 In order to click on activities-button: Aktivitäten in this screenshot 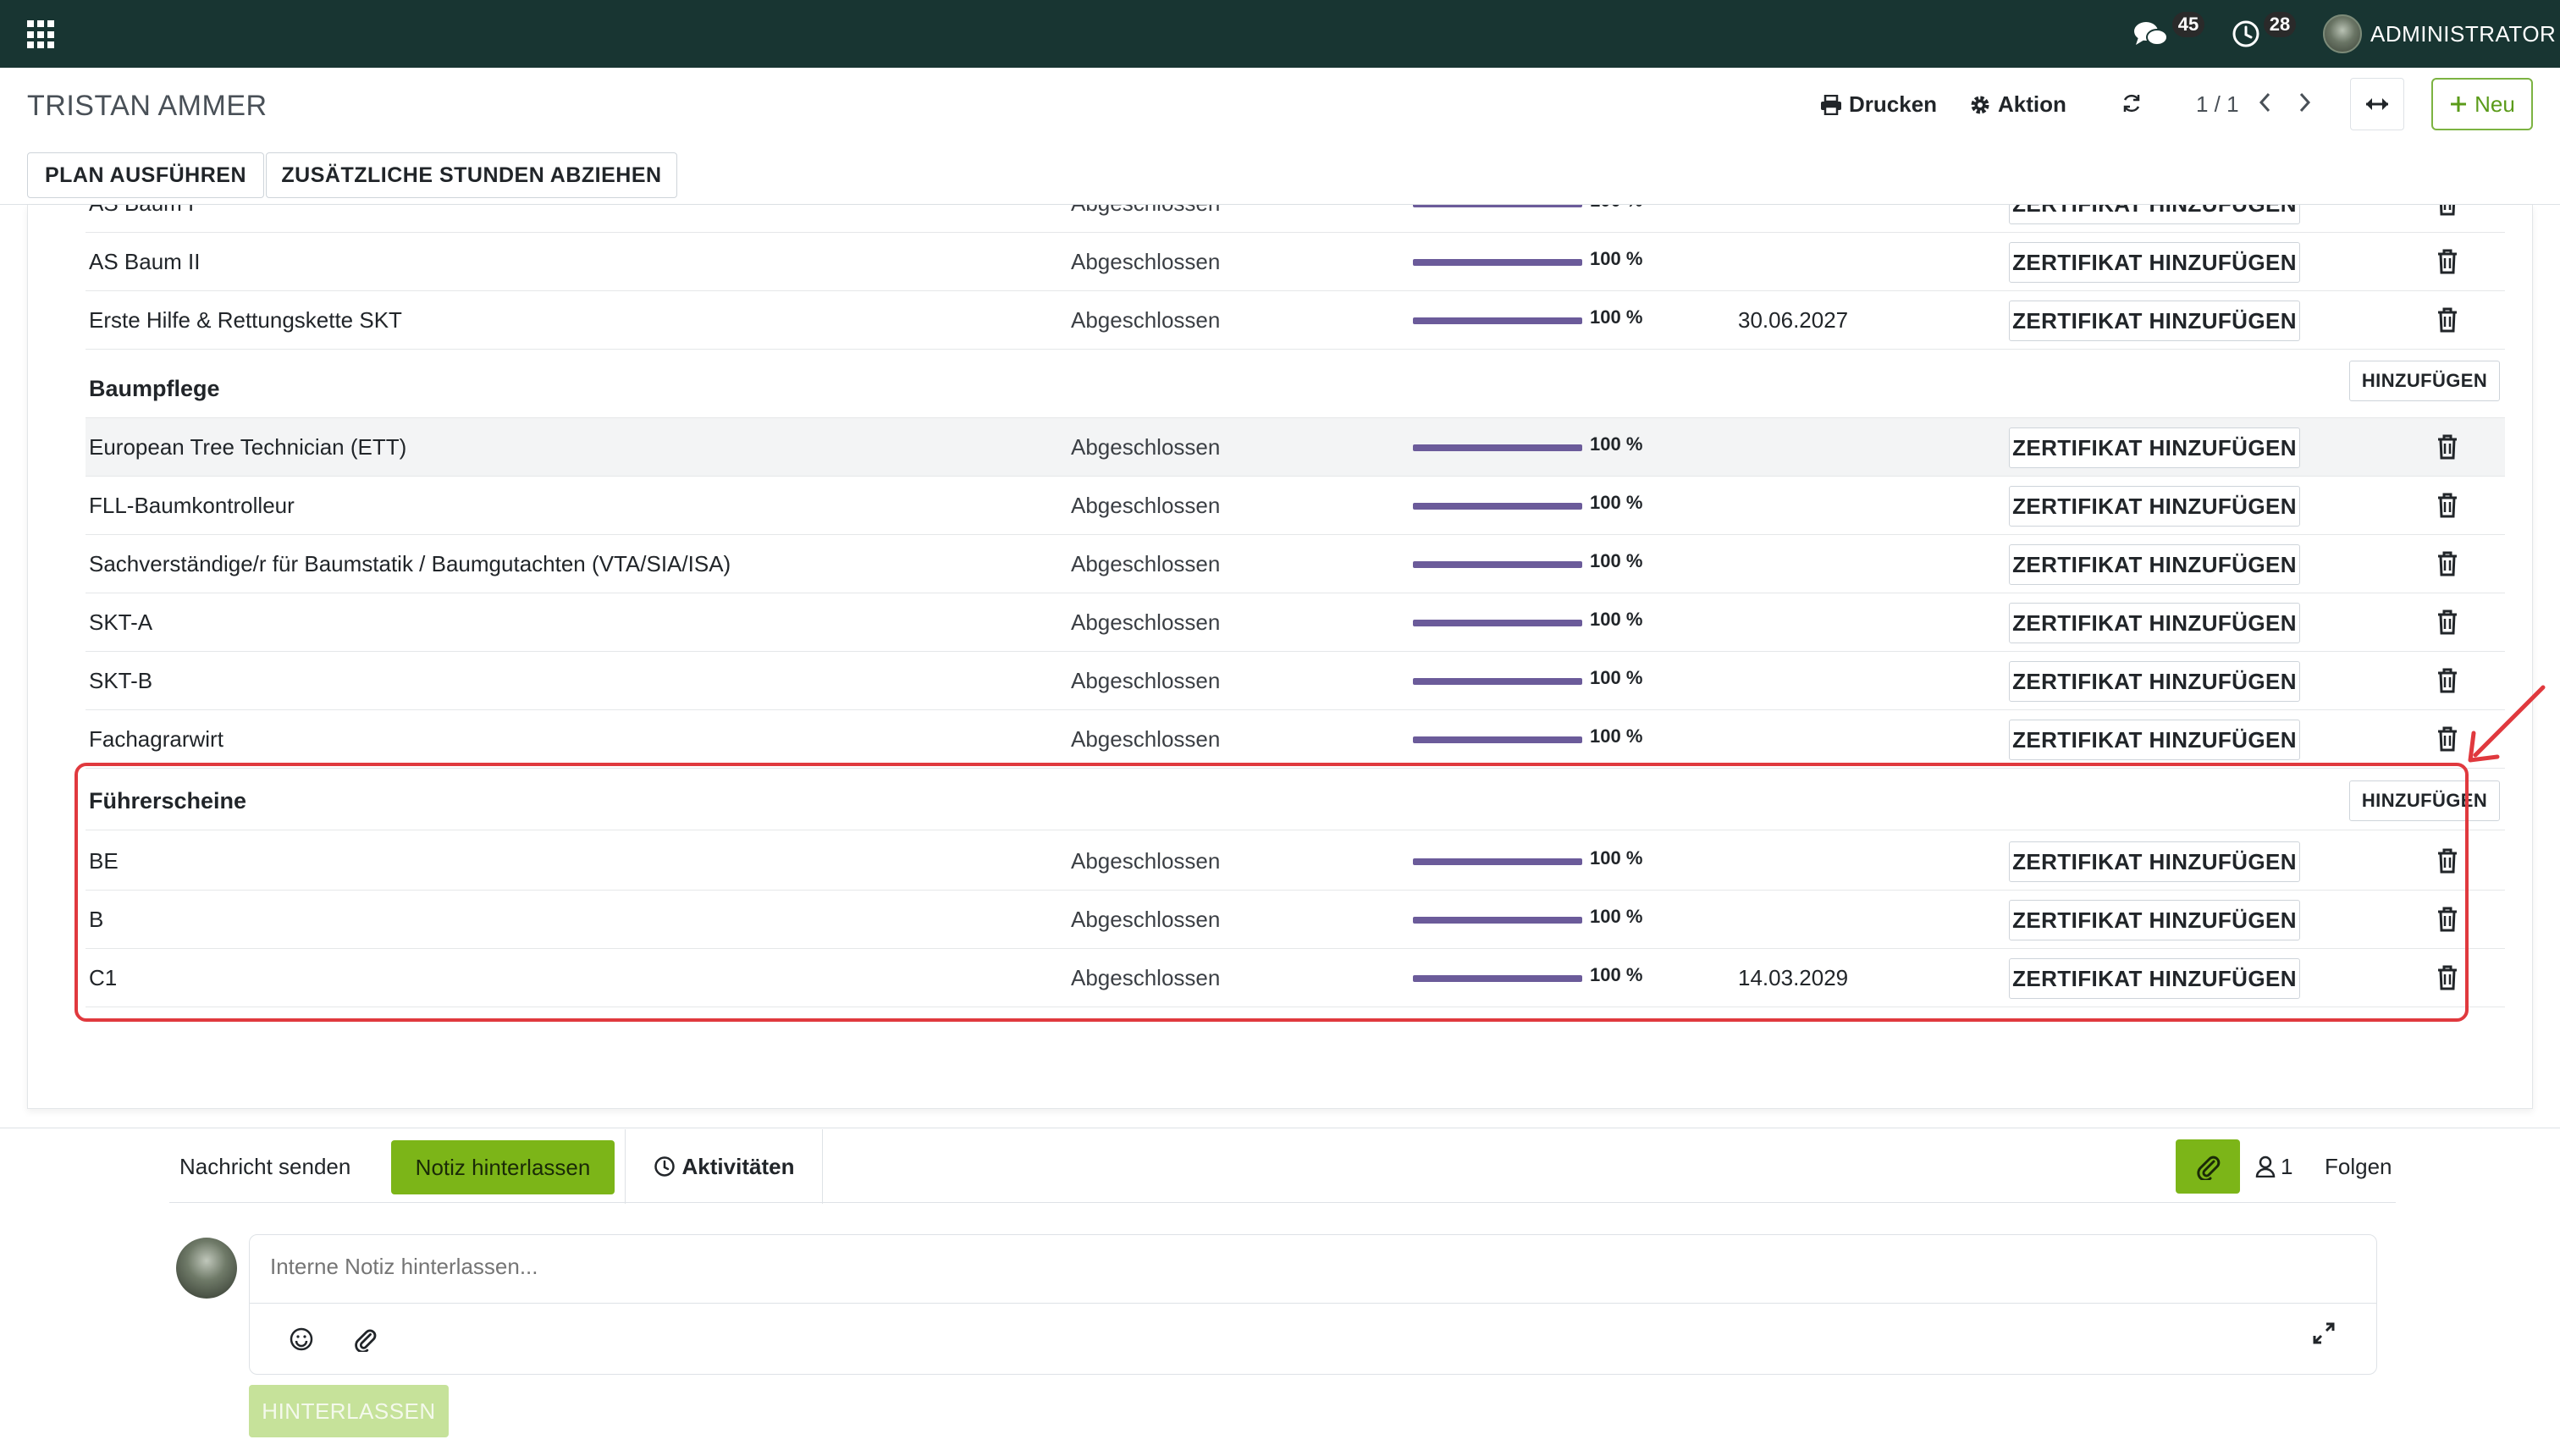, I will do `click(724, 1166)`.